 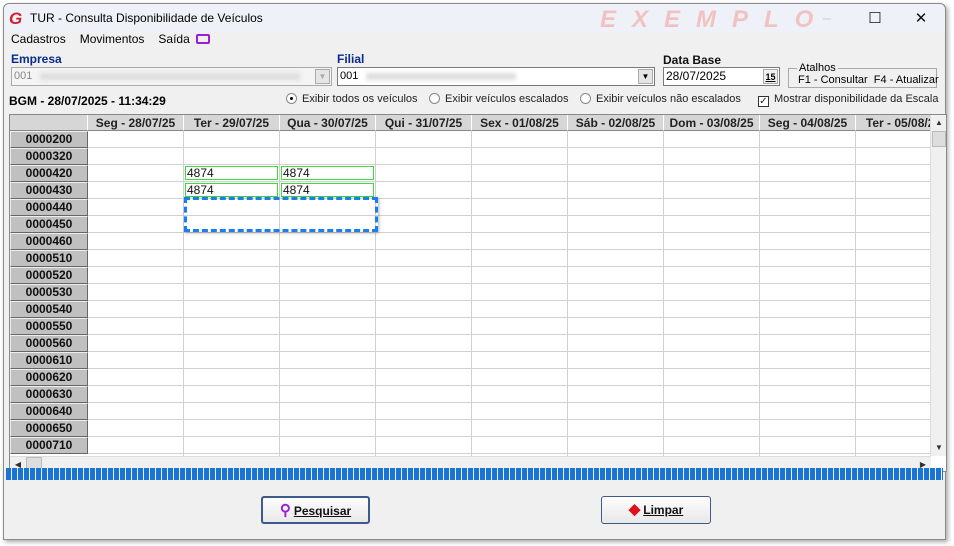 I want to click on atalhos-group: Atalhos F1 - Consultar F4 - Atualizar, so click(x=863, y=75).